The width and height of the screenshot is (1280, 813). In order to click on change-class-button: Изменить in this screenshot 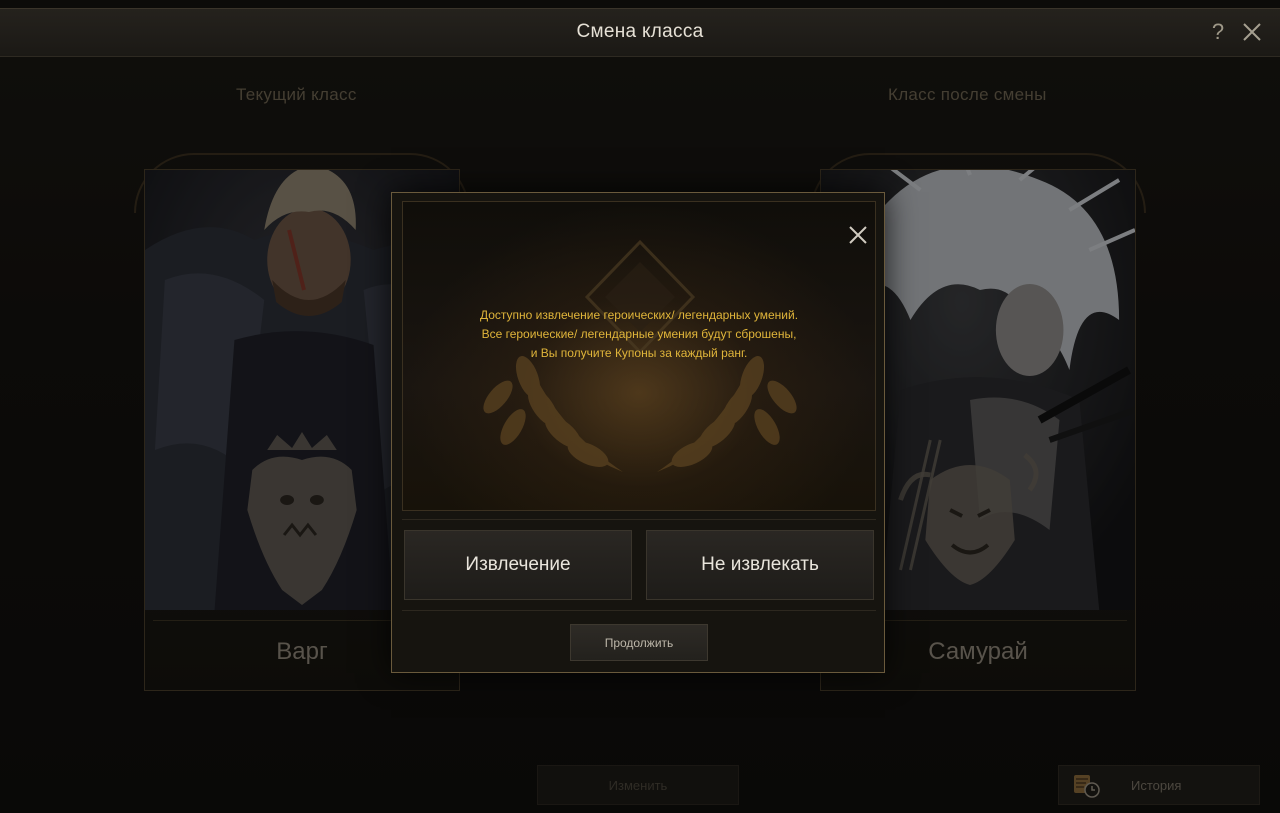, I will do `click(638, 785)`.